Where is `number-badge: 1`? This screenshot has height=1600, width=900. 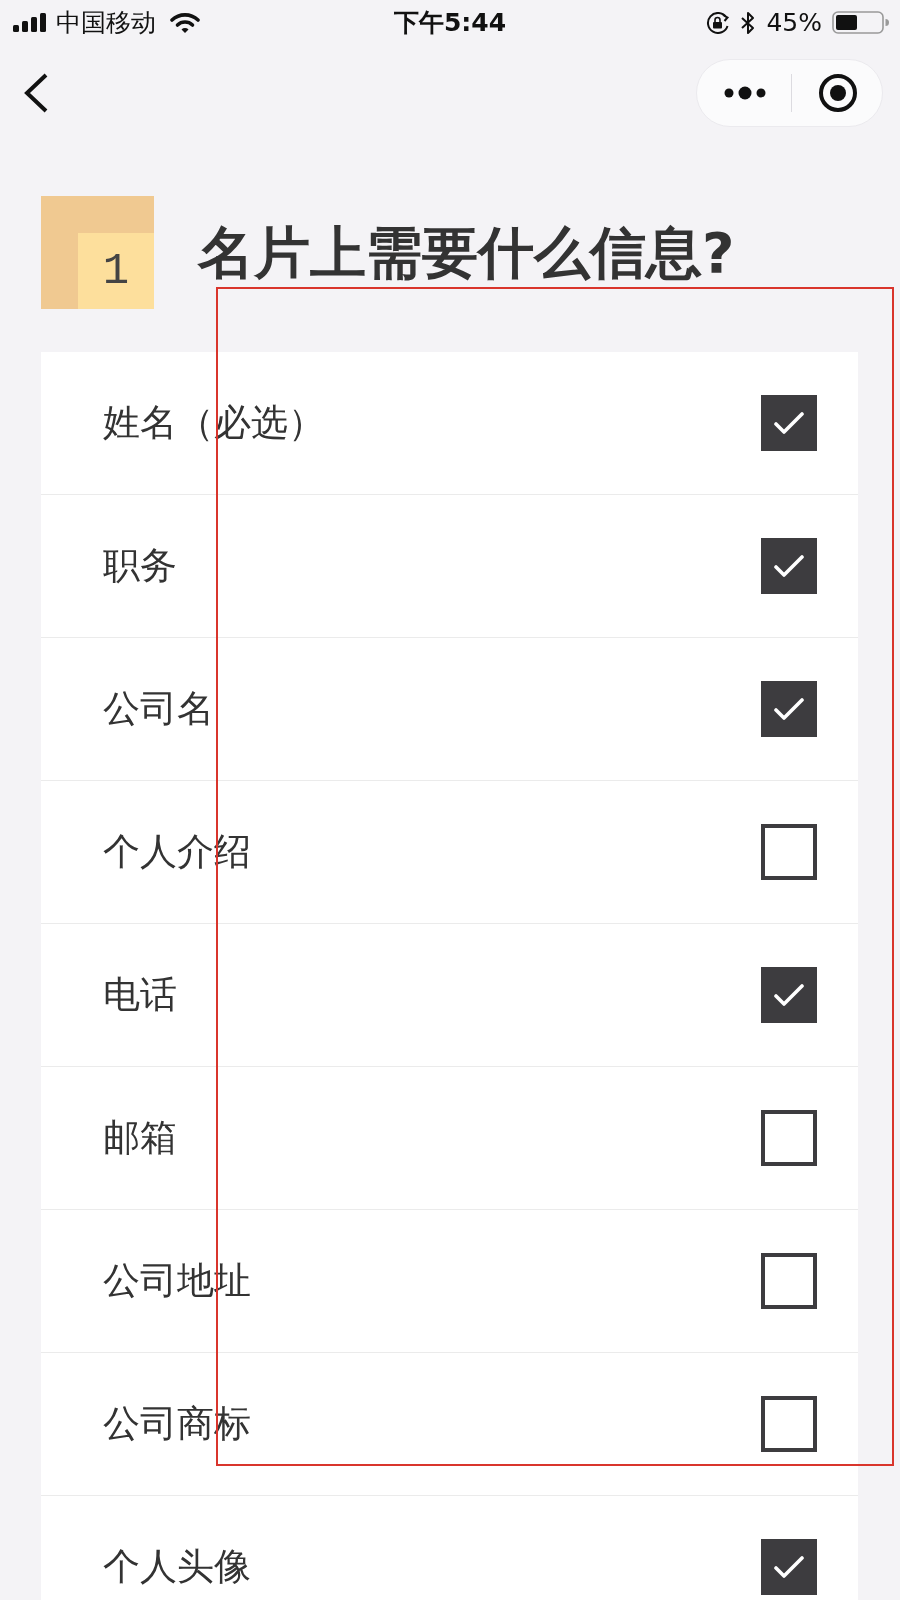 number-badge: 1 is located at coordinates (97, 252).